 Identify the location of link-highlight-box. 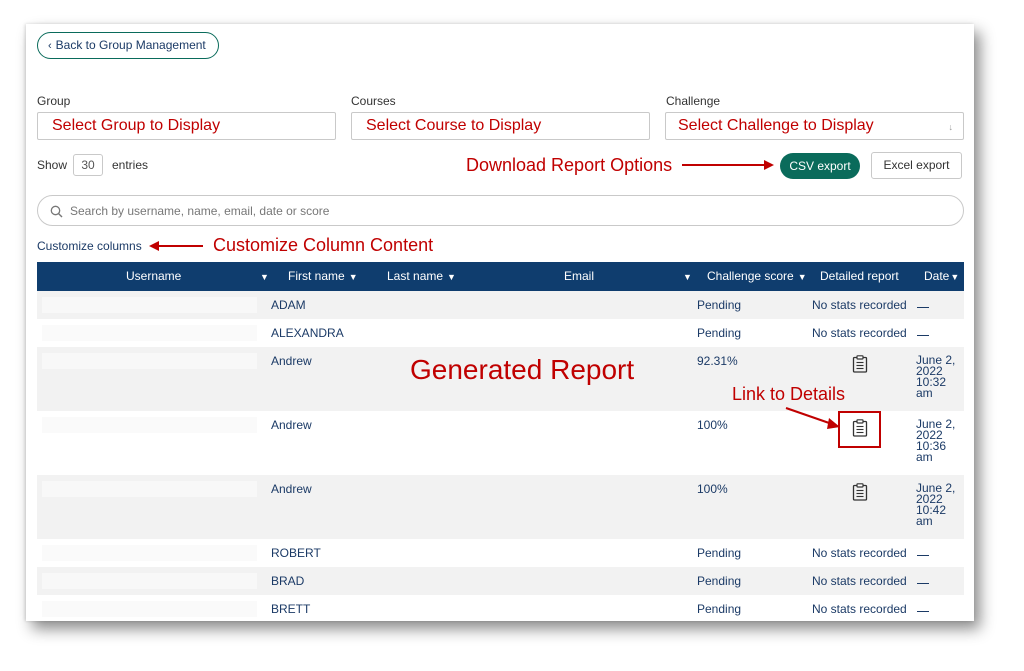
(859, 429).